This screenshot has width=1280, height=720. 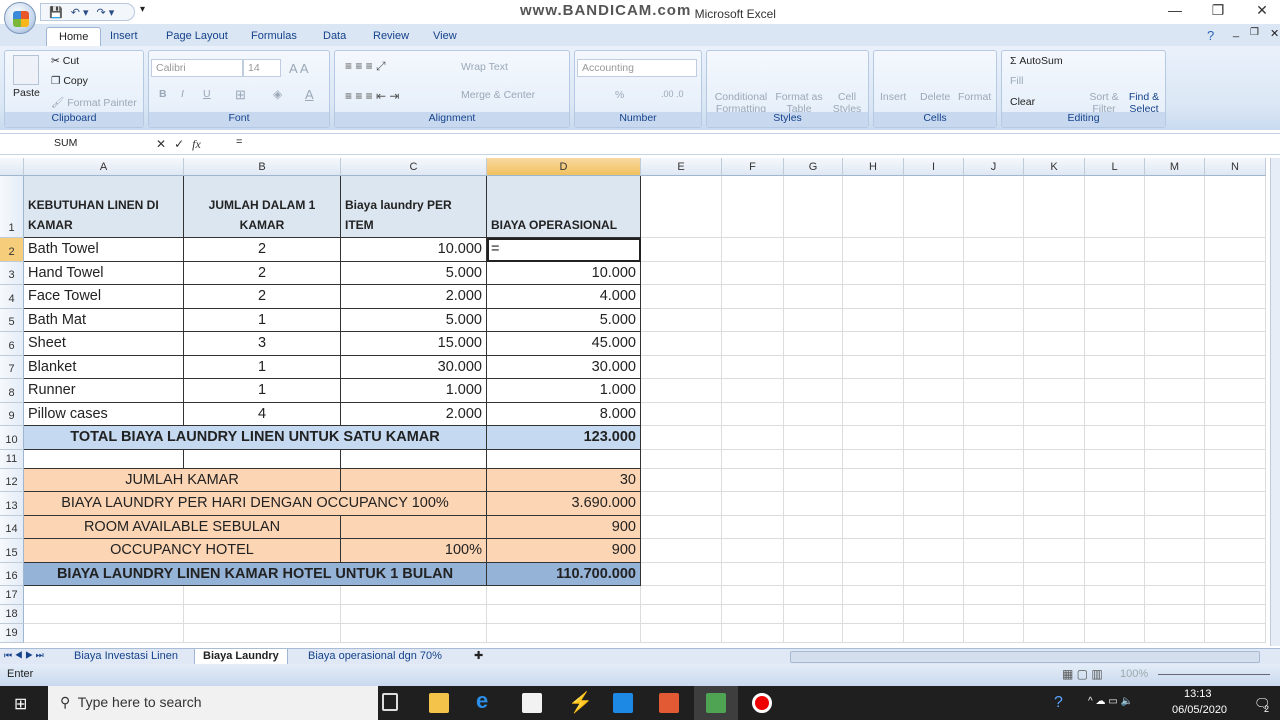 I want to click on cell-l12, so click(x=1115, y=480).